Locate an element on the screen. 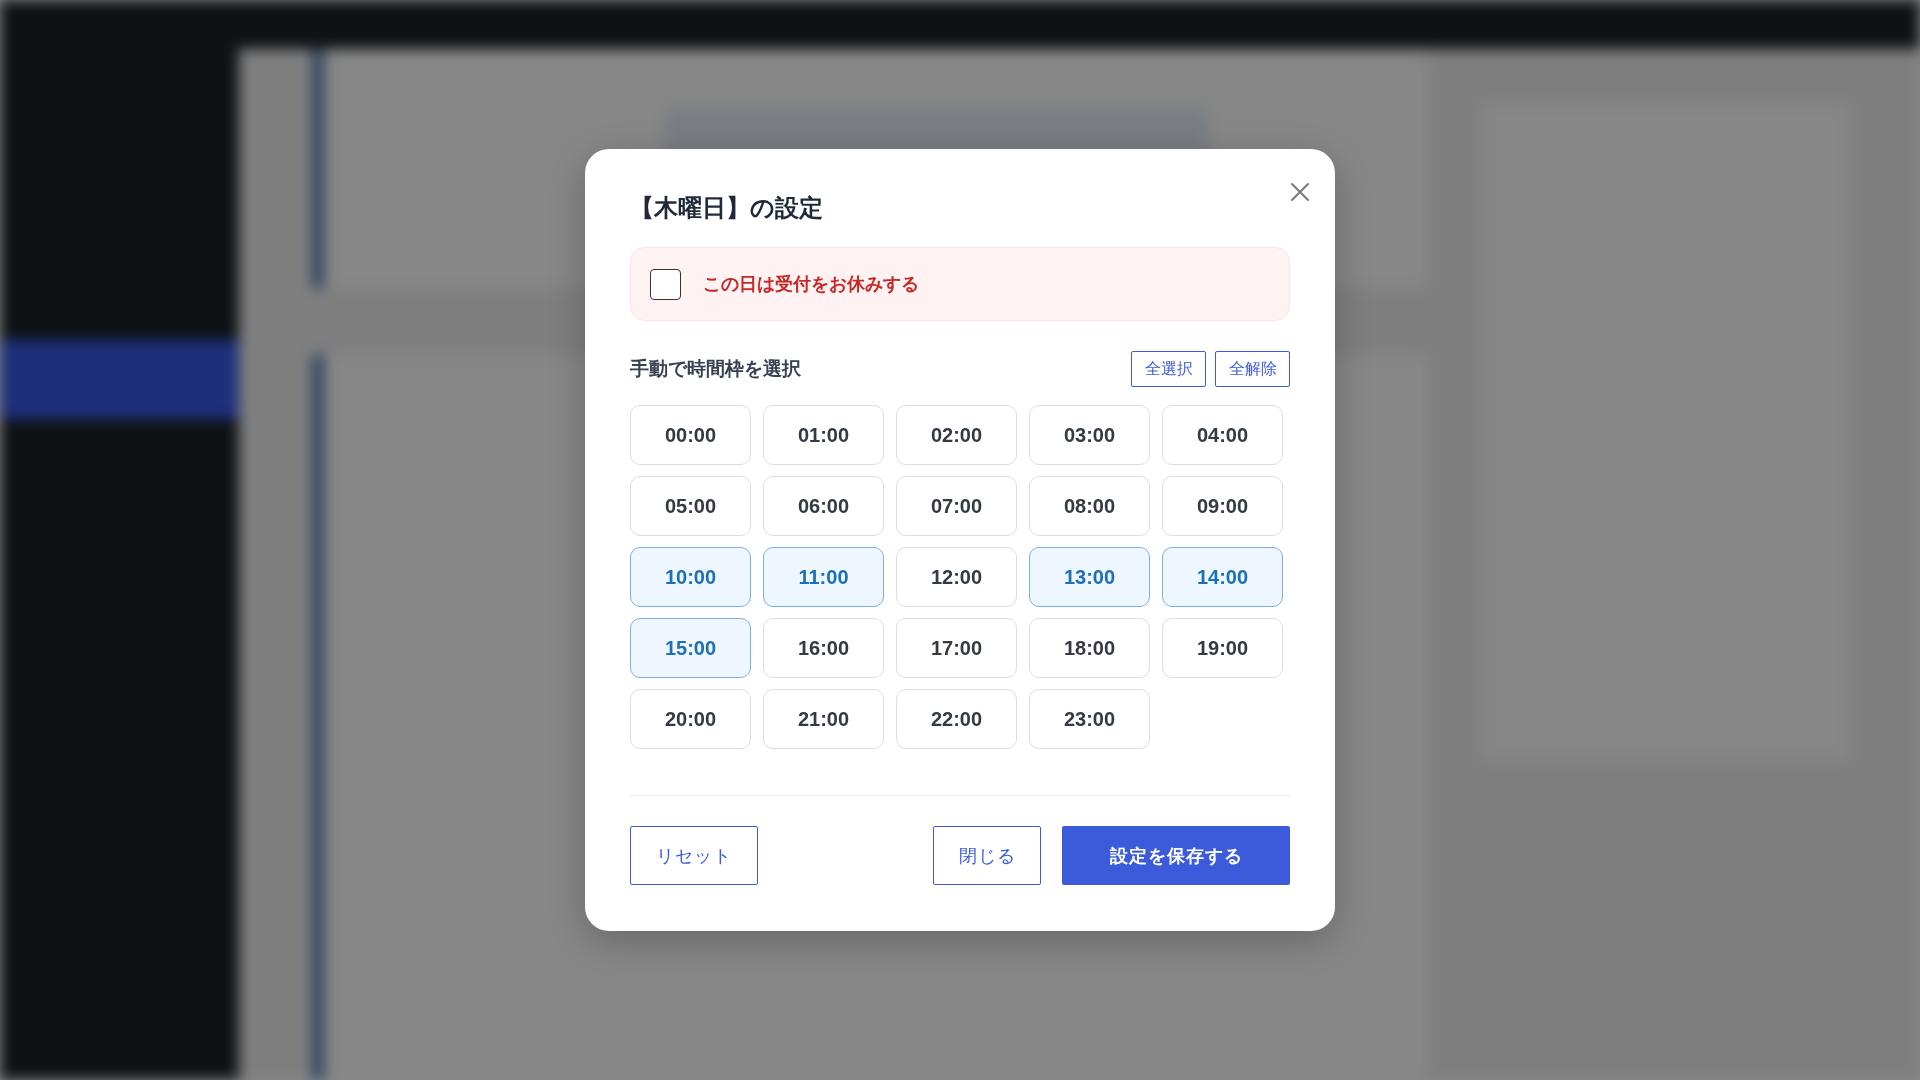  time-slot-button: 16:00 is located at coordinates (823, 648).